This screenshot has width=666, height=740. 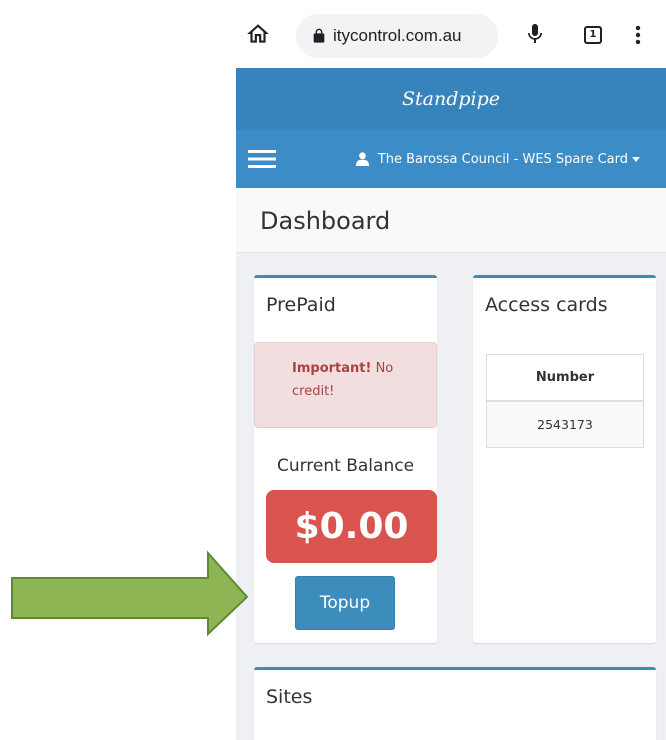 I want to click on column-header-number: Number, so click(x=565, y=378).